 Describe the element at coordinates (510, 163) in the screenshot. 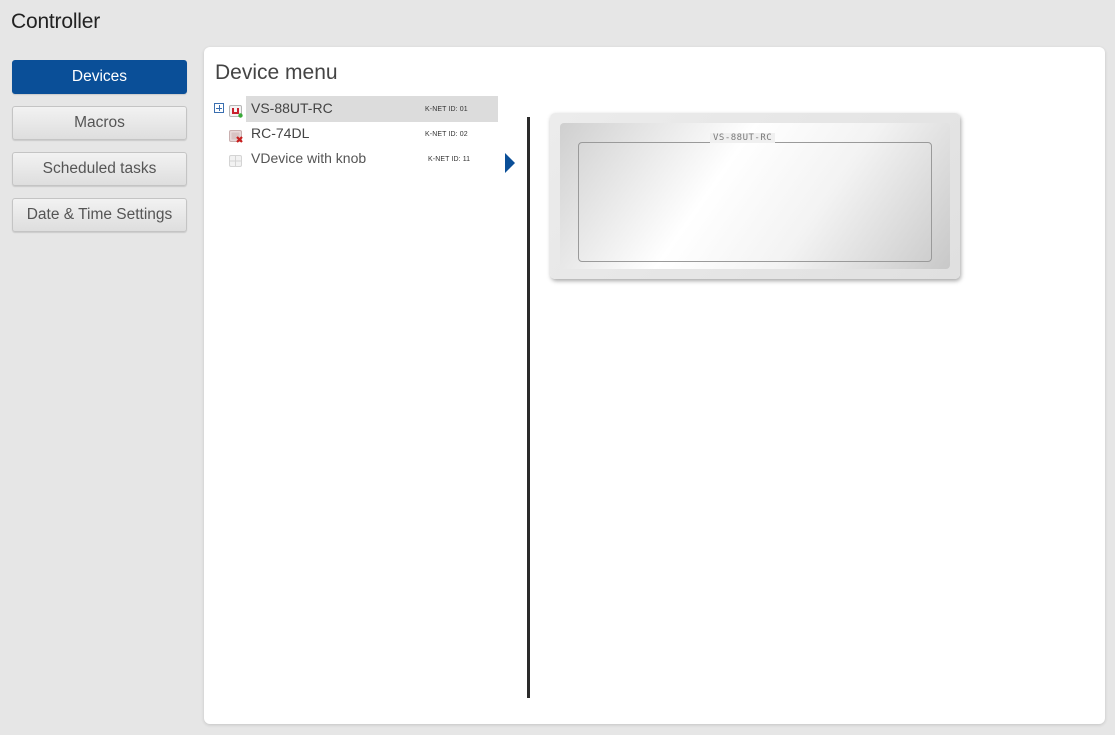

I see `collapse-arrow-icon` at that location.